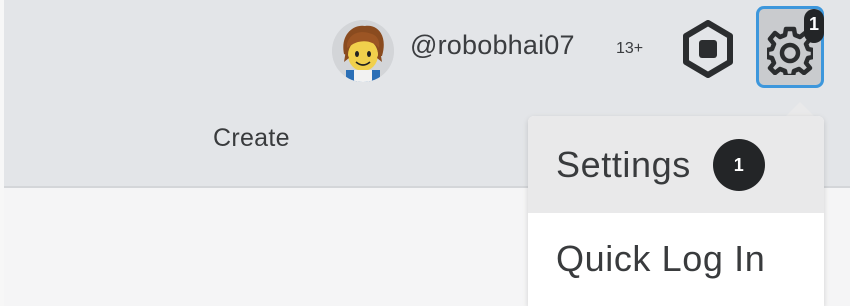 This screenshot has width=850, height=306. What do you see at coordinates (790, 47) in the screenshot?
I see `settings-button: 1` at bounding box center [790, 47].